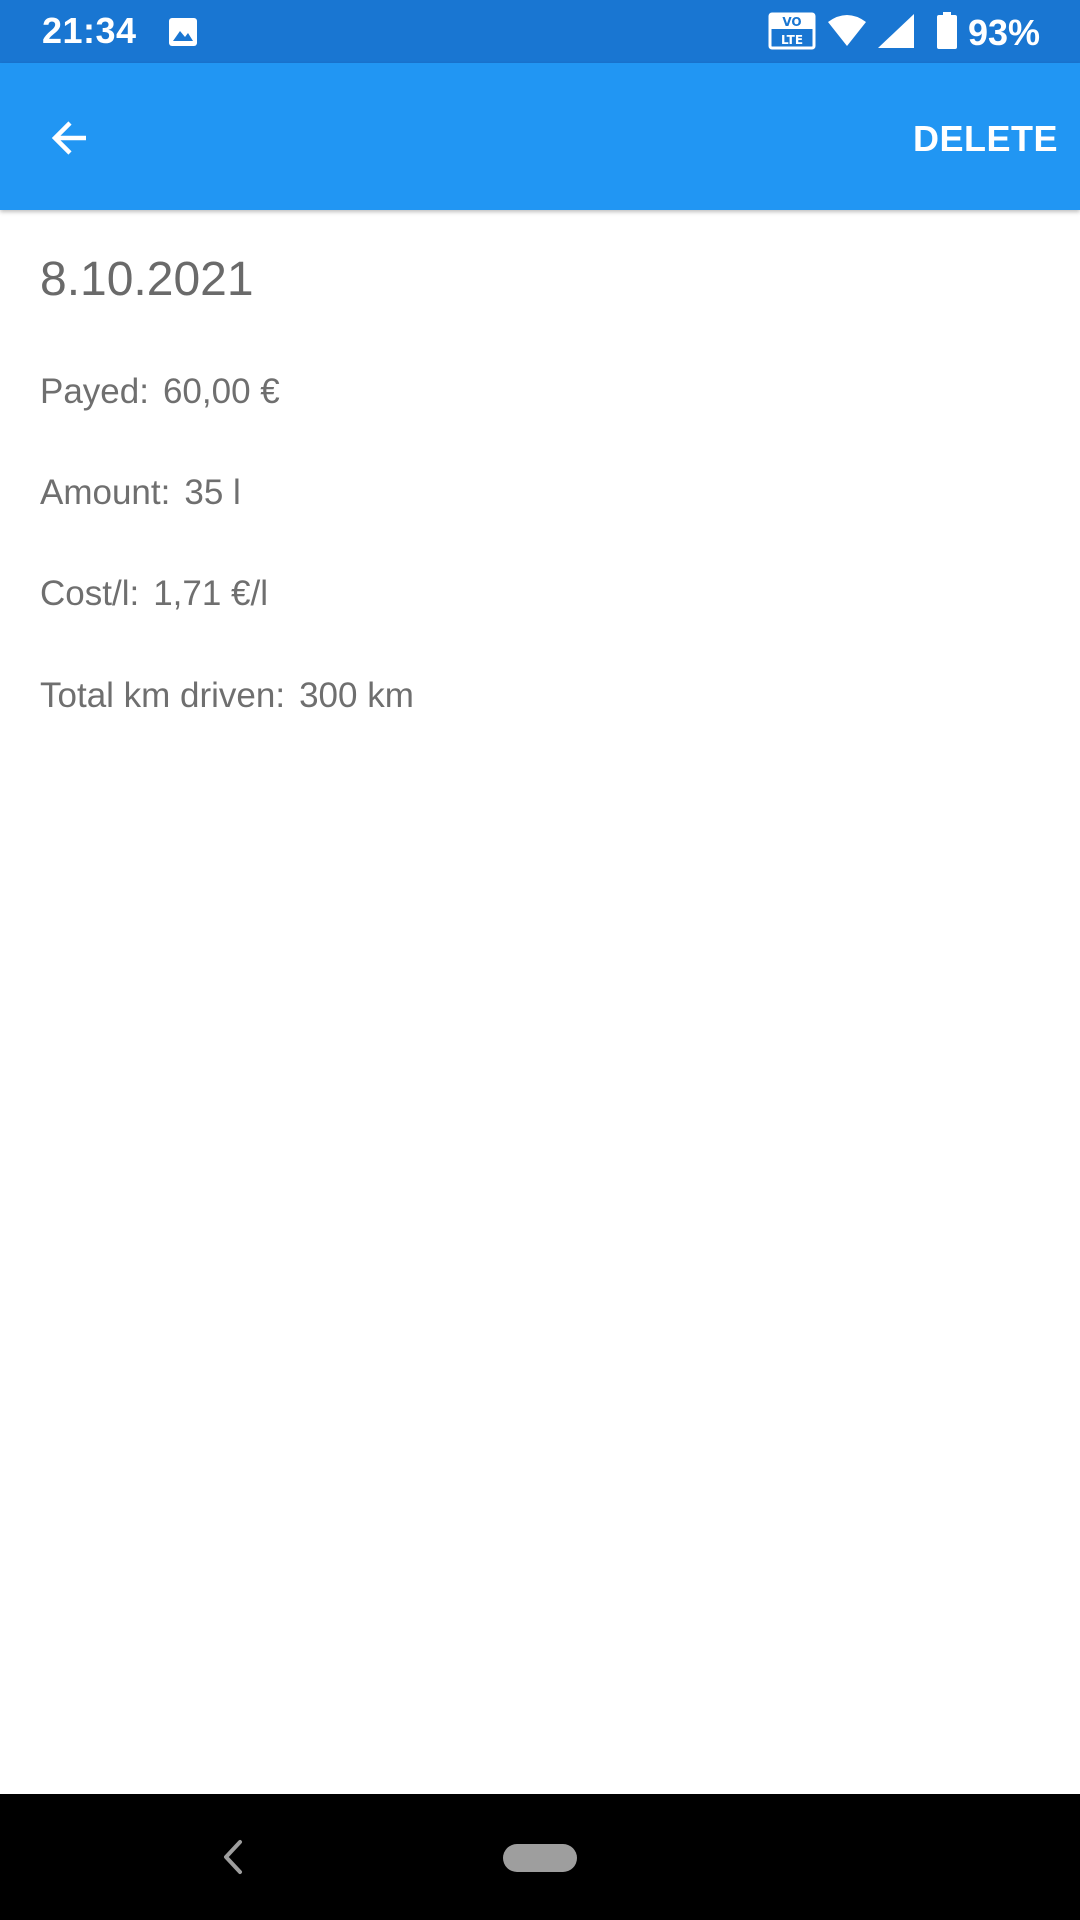 The width and height of the screenshot is (1080, 1920). I want to click on home-pill-icon, so click(540, 1858).